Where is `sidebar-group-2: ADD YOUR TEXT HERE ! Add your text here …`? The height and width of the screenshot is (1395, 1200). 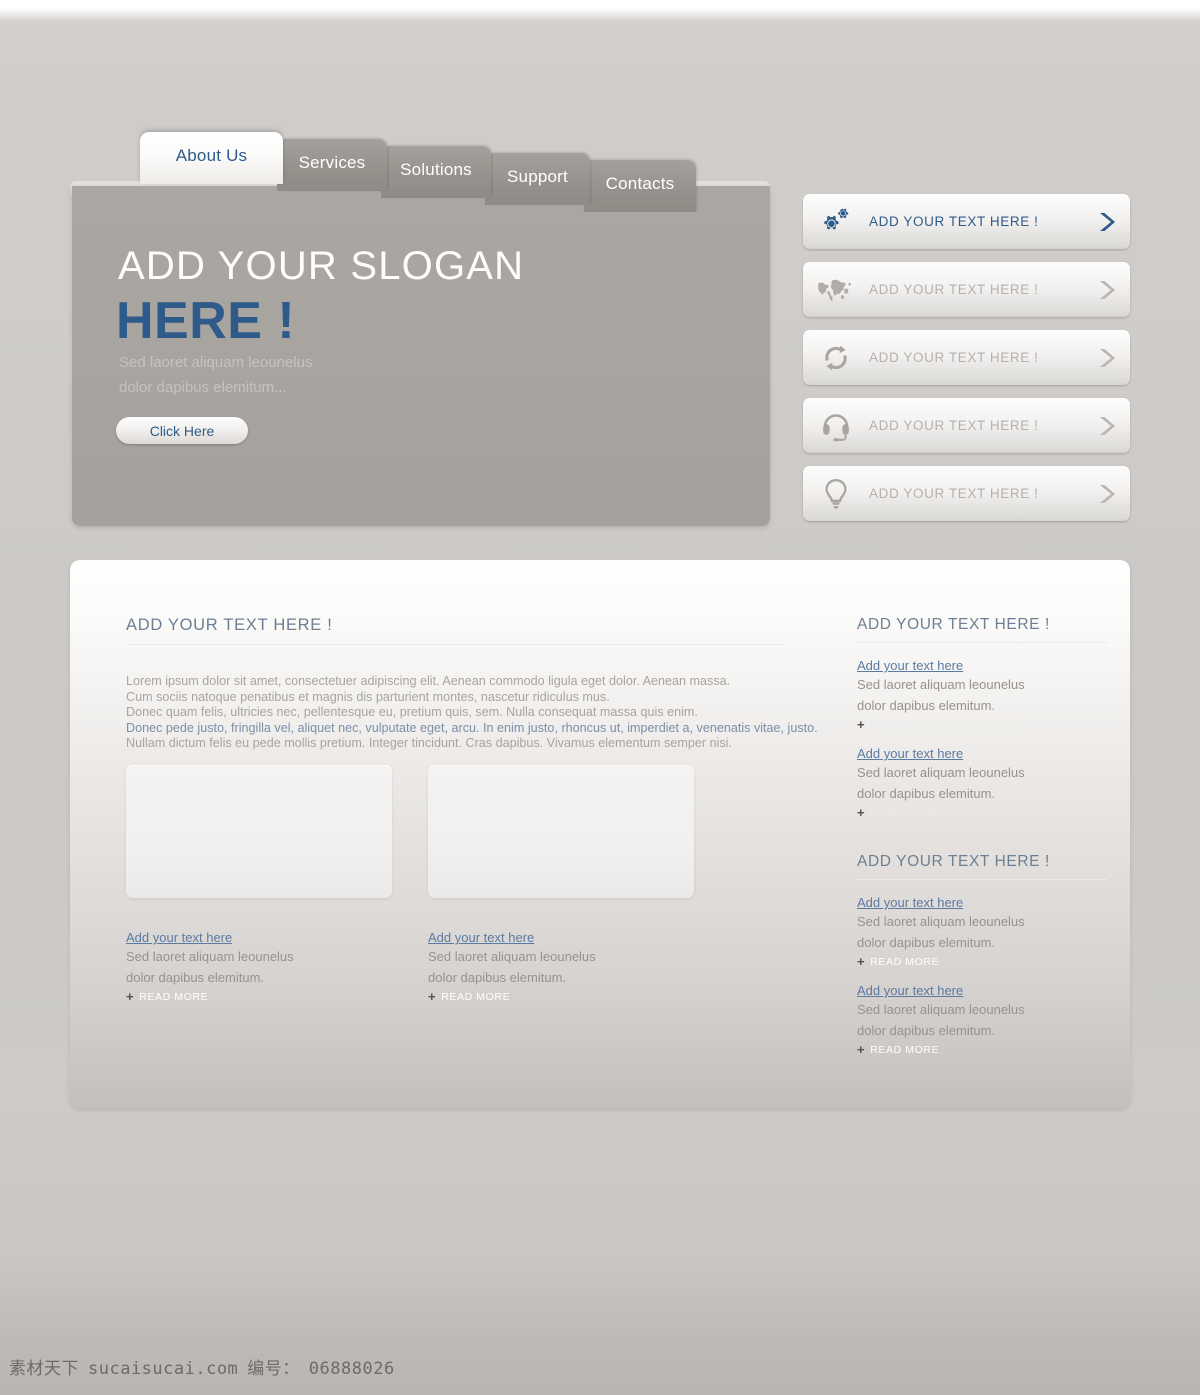
sidebar-group-2: ADD YOUR TEXT HERE ! Add your text here … is located at coordinates (982, 954).